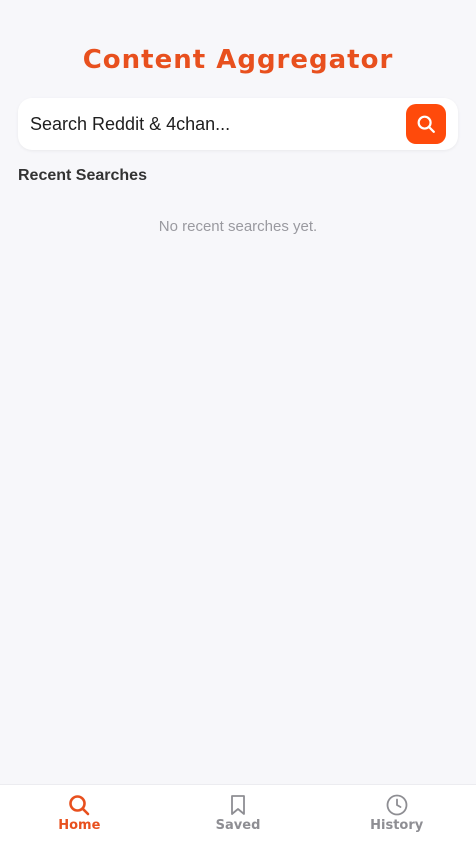 The height and width of the screenshot is (844, 476). Describe the element at coordinates (397, 825) in the screenshot. I see `tab-history-label: History` at that location.